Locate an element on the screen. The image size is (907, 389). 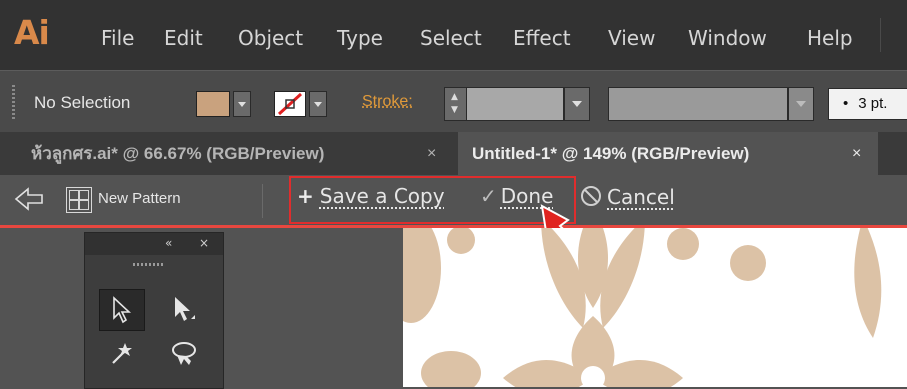
tab-untitled-1: Untitled-1* @ 149% (RGB/Preview) × is located at coordinates (668, 153).